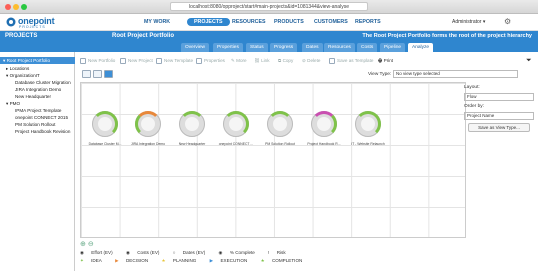 The height and width of the screenshot is (271, 538). Describe the element at coordinates (192, 252) in the screenshot. I see `legend-dates: ○ Dates (EV)` at that location.